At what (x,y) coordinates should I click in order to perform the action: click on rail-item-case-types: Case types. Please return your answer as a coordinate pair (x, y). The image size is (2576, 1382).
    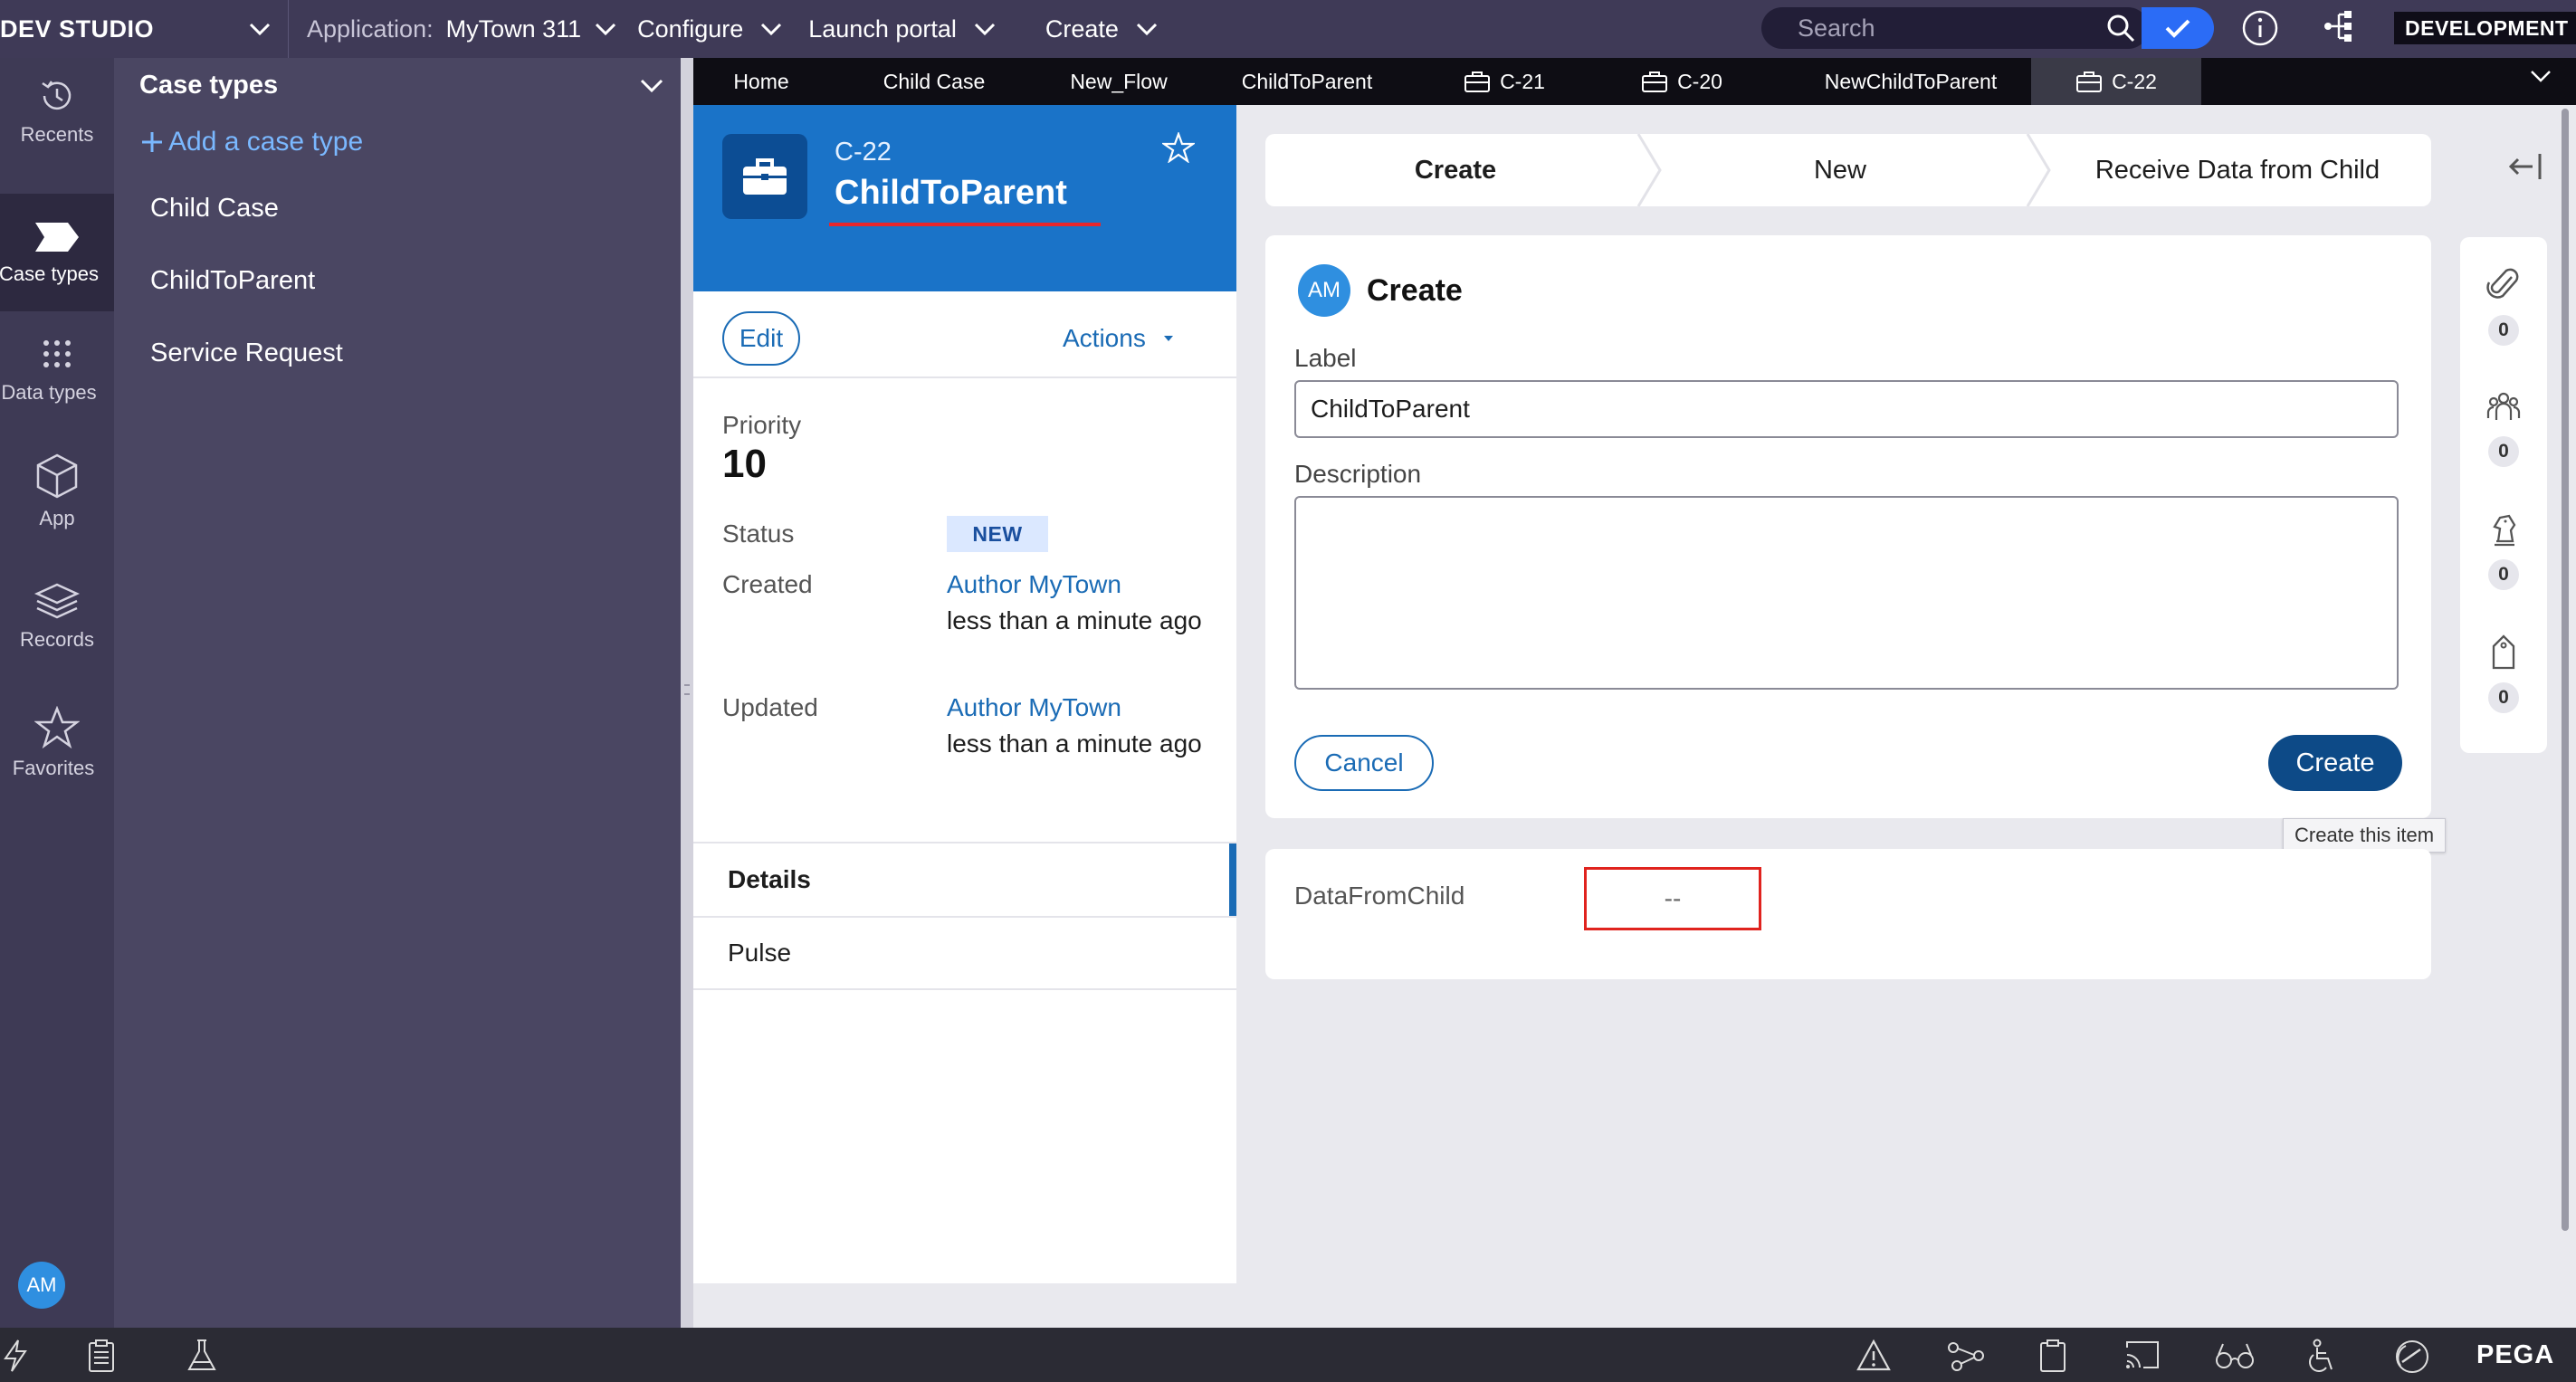
    Looking at the image, I should click on (57, 253).